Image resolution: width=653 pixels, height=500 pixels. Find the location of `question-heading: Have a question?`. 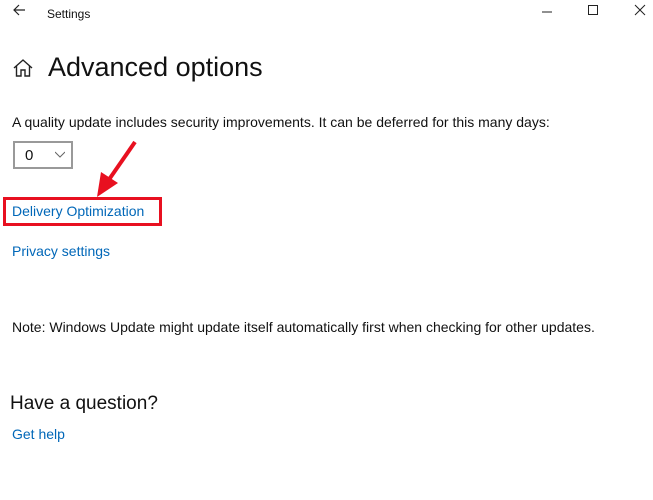

question-heading: Have a question? is located at coordinates (84, 403).